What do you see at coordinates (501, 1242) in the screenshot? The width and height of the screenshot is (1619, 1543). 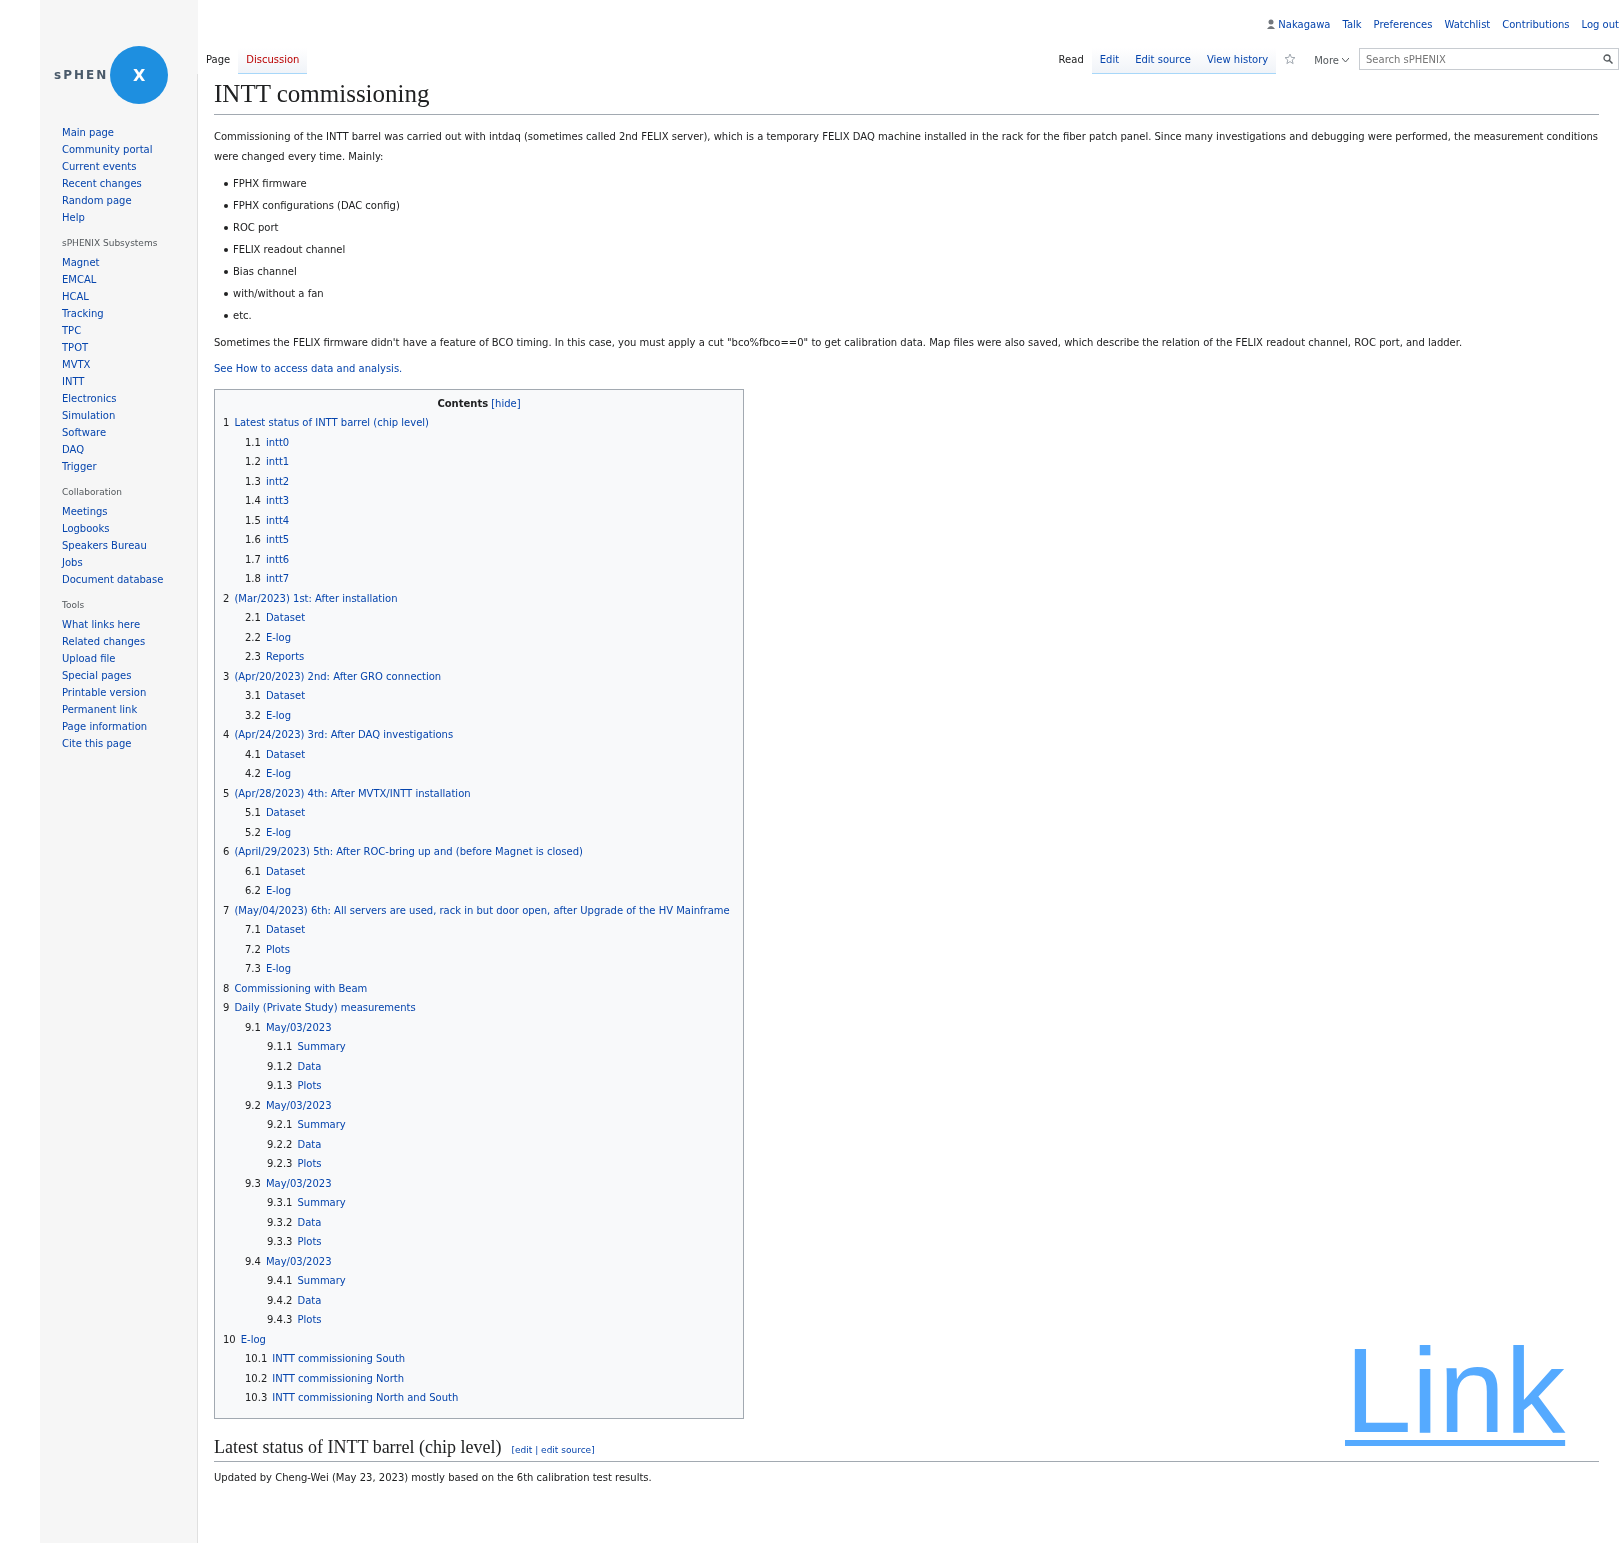 I see `toc-link: 9.3.3 Plots` at bounding box center [501, 1242].